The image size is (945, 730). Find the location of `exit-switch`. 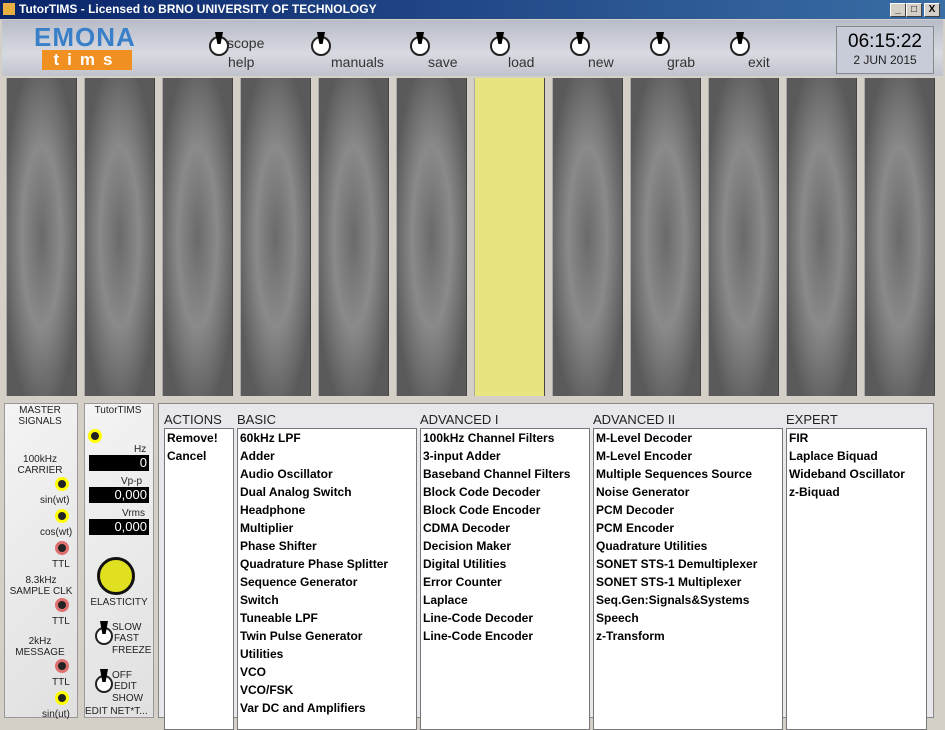

exit-switch is located at coordinates (740, 46).